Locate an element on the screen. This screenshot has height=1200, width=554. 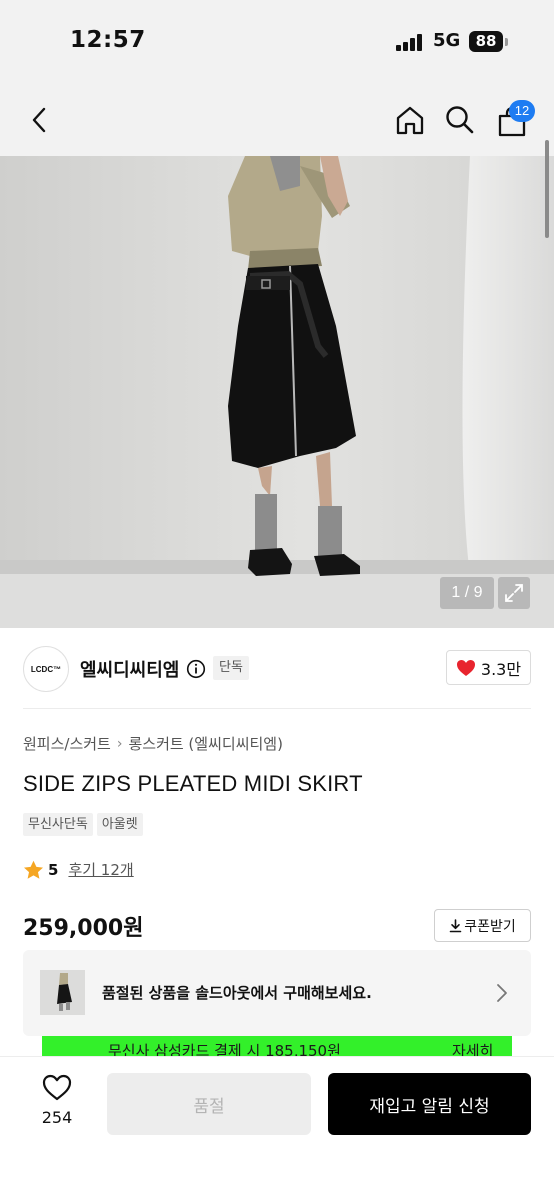
promo-text: 무신사 삼성카드 결제 시 185,150원 is located at coordinates (224, 1049).